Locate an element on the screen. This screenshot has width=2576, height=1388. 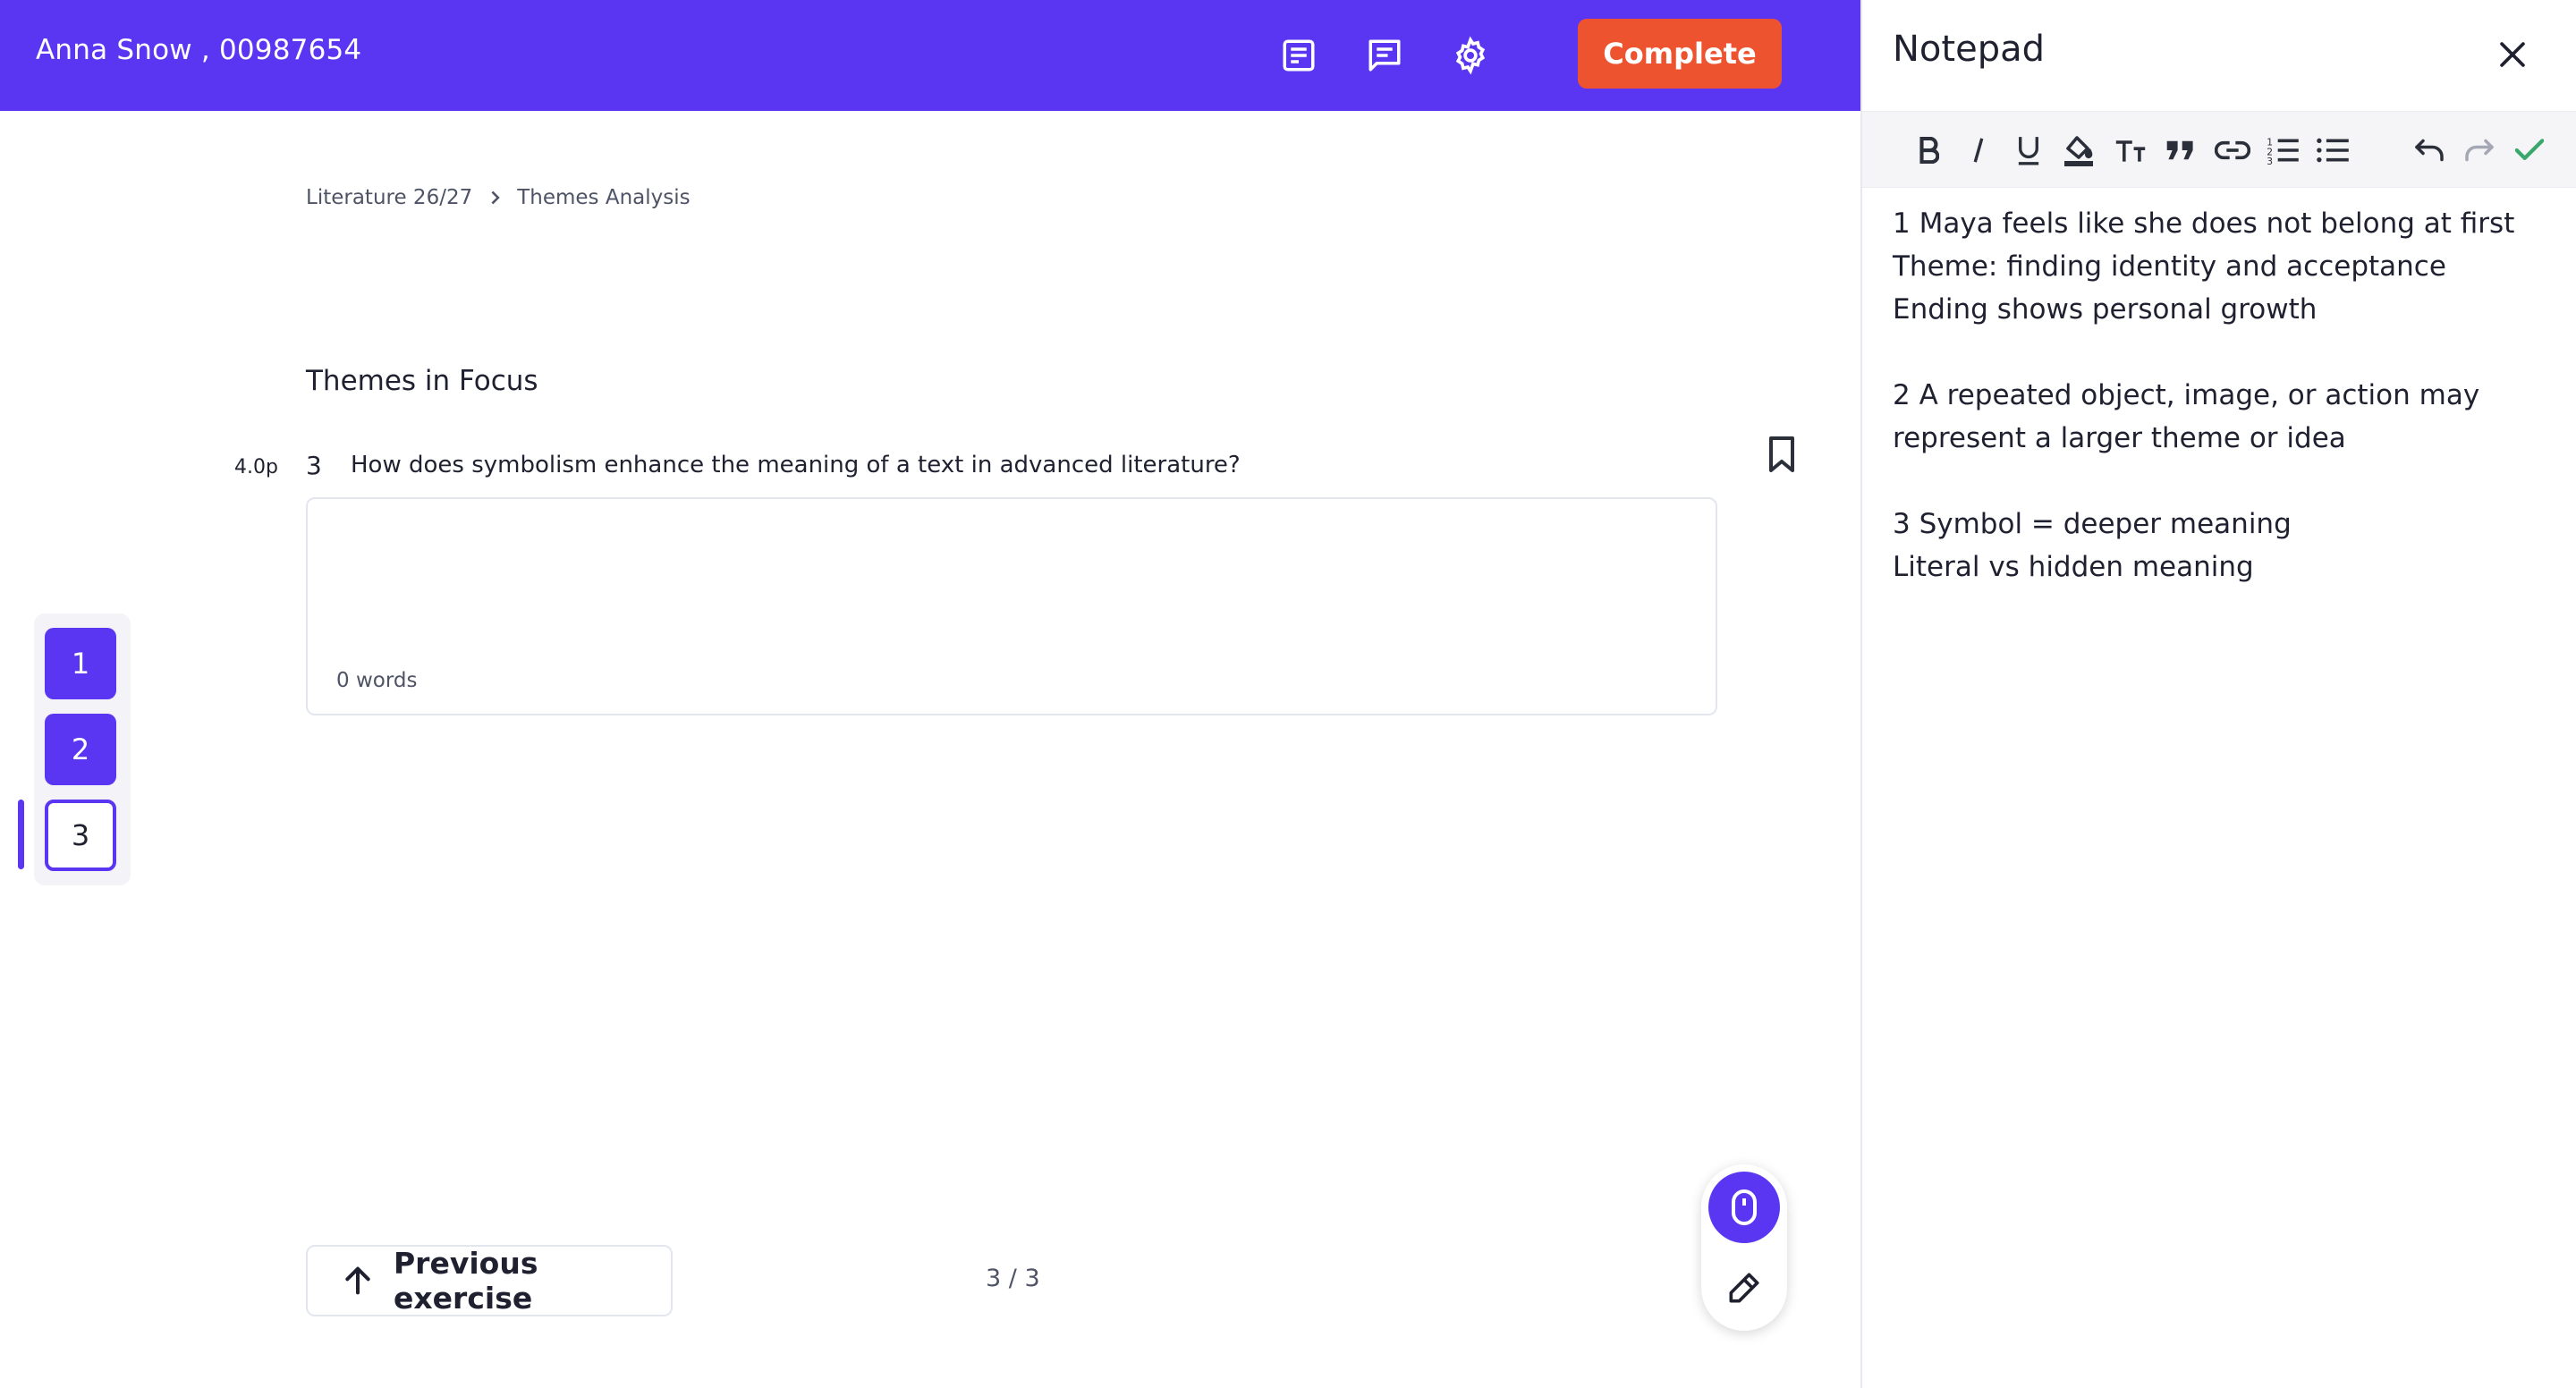
note-line: represent a larger theme or idea is located at coordinates (2119, 438).